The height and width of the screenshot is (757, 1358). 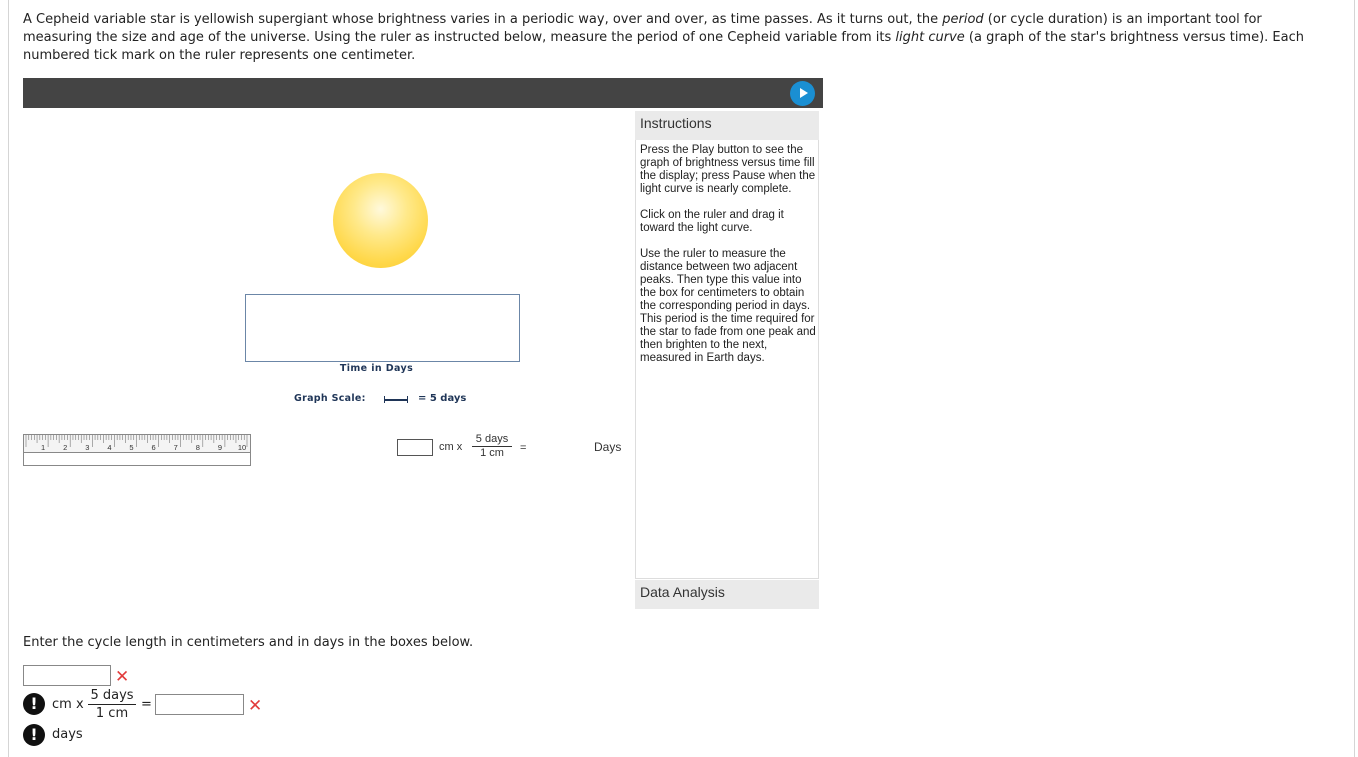 I want to click on draggable-ruler: 1 2 3 4 5 6 7 8 9 10, so click(x=137, y=450).